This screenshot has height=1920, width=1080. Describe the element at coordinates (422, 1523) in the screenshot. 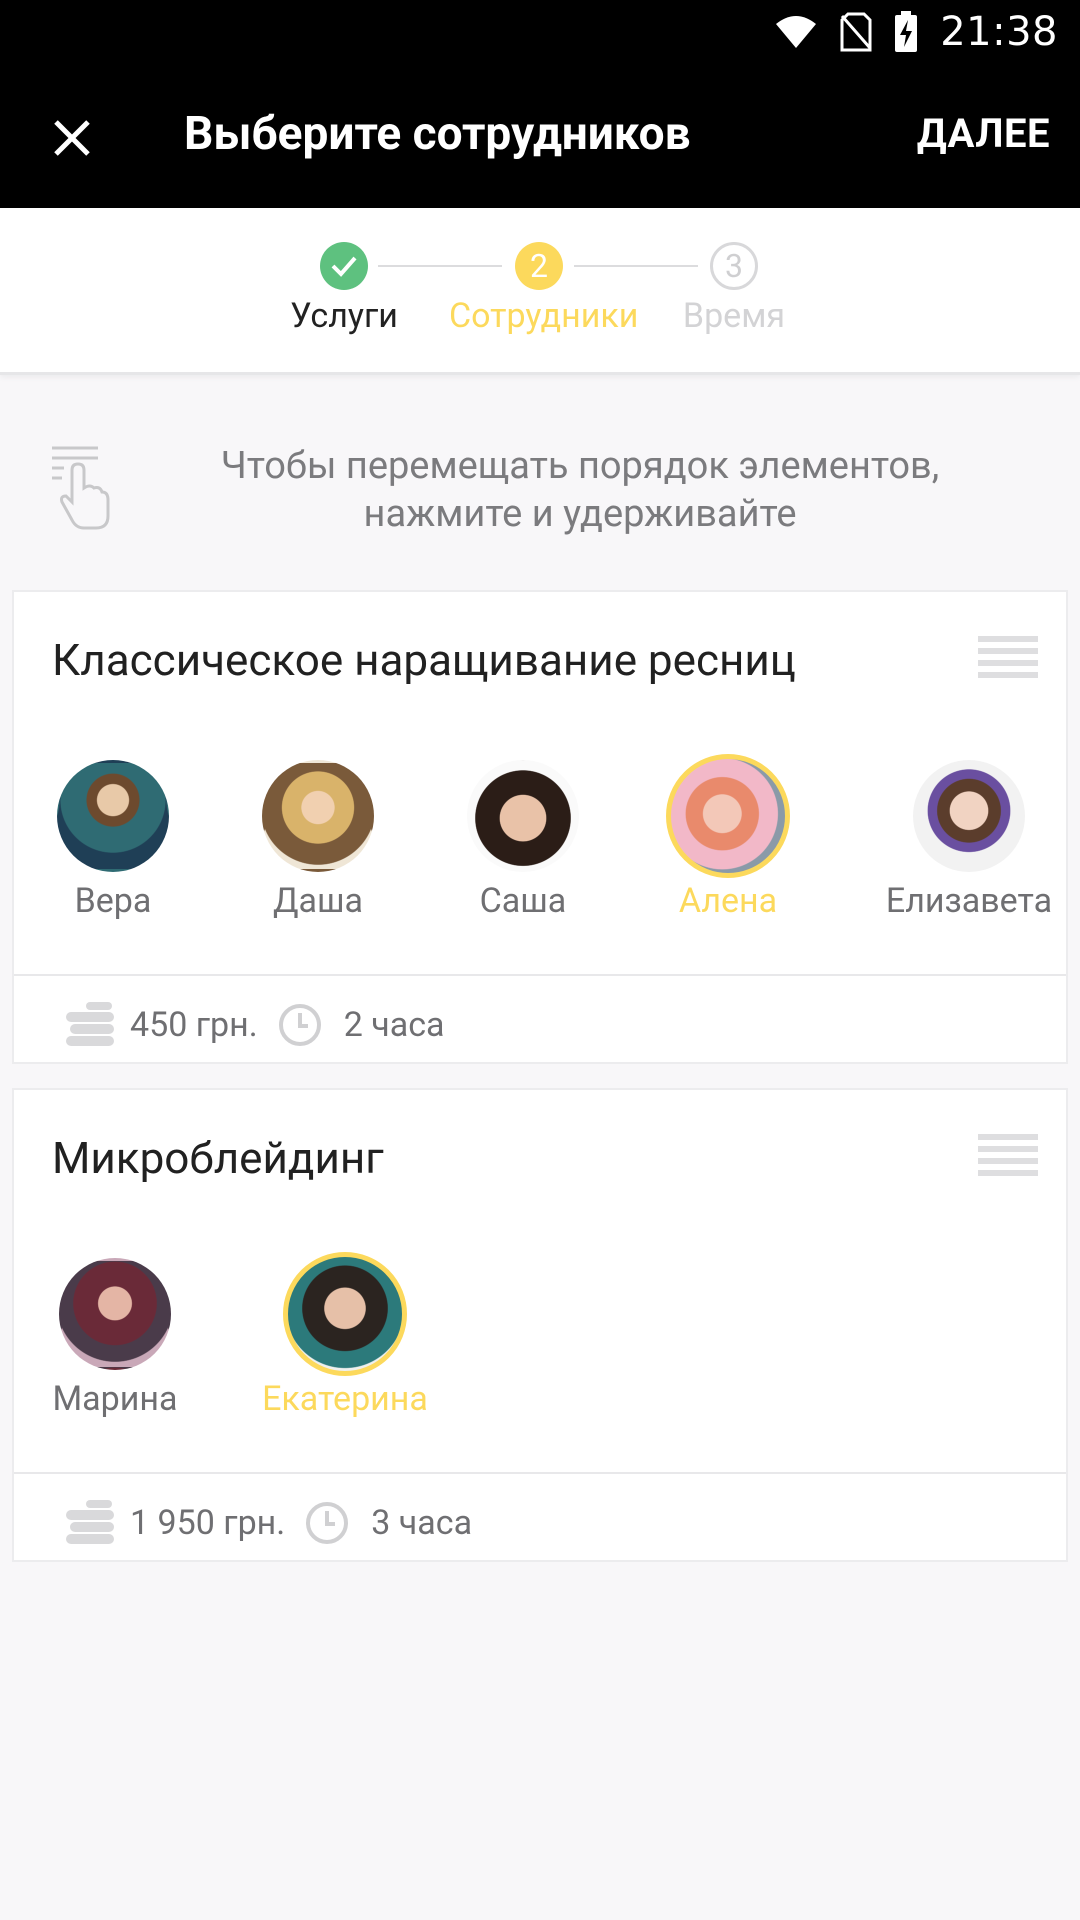

I see `duration: 3 часа` at that location.